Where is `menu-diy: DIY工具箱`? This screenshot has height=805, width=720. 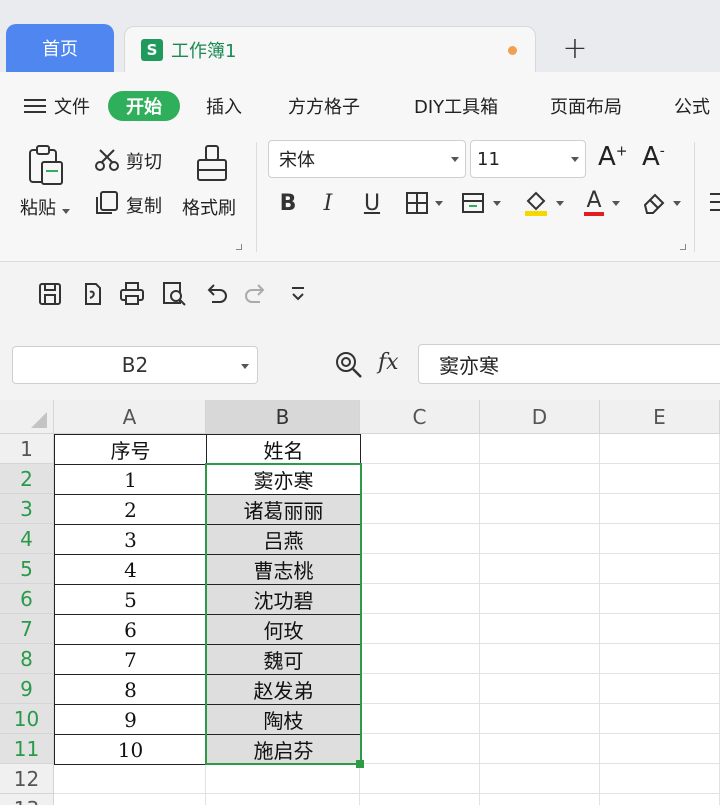 menu-diy: DIY工具箱 is located at coordinates (456, 106).